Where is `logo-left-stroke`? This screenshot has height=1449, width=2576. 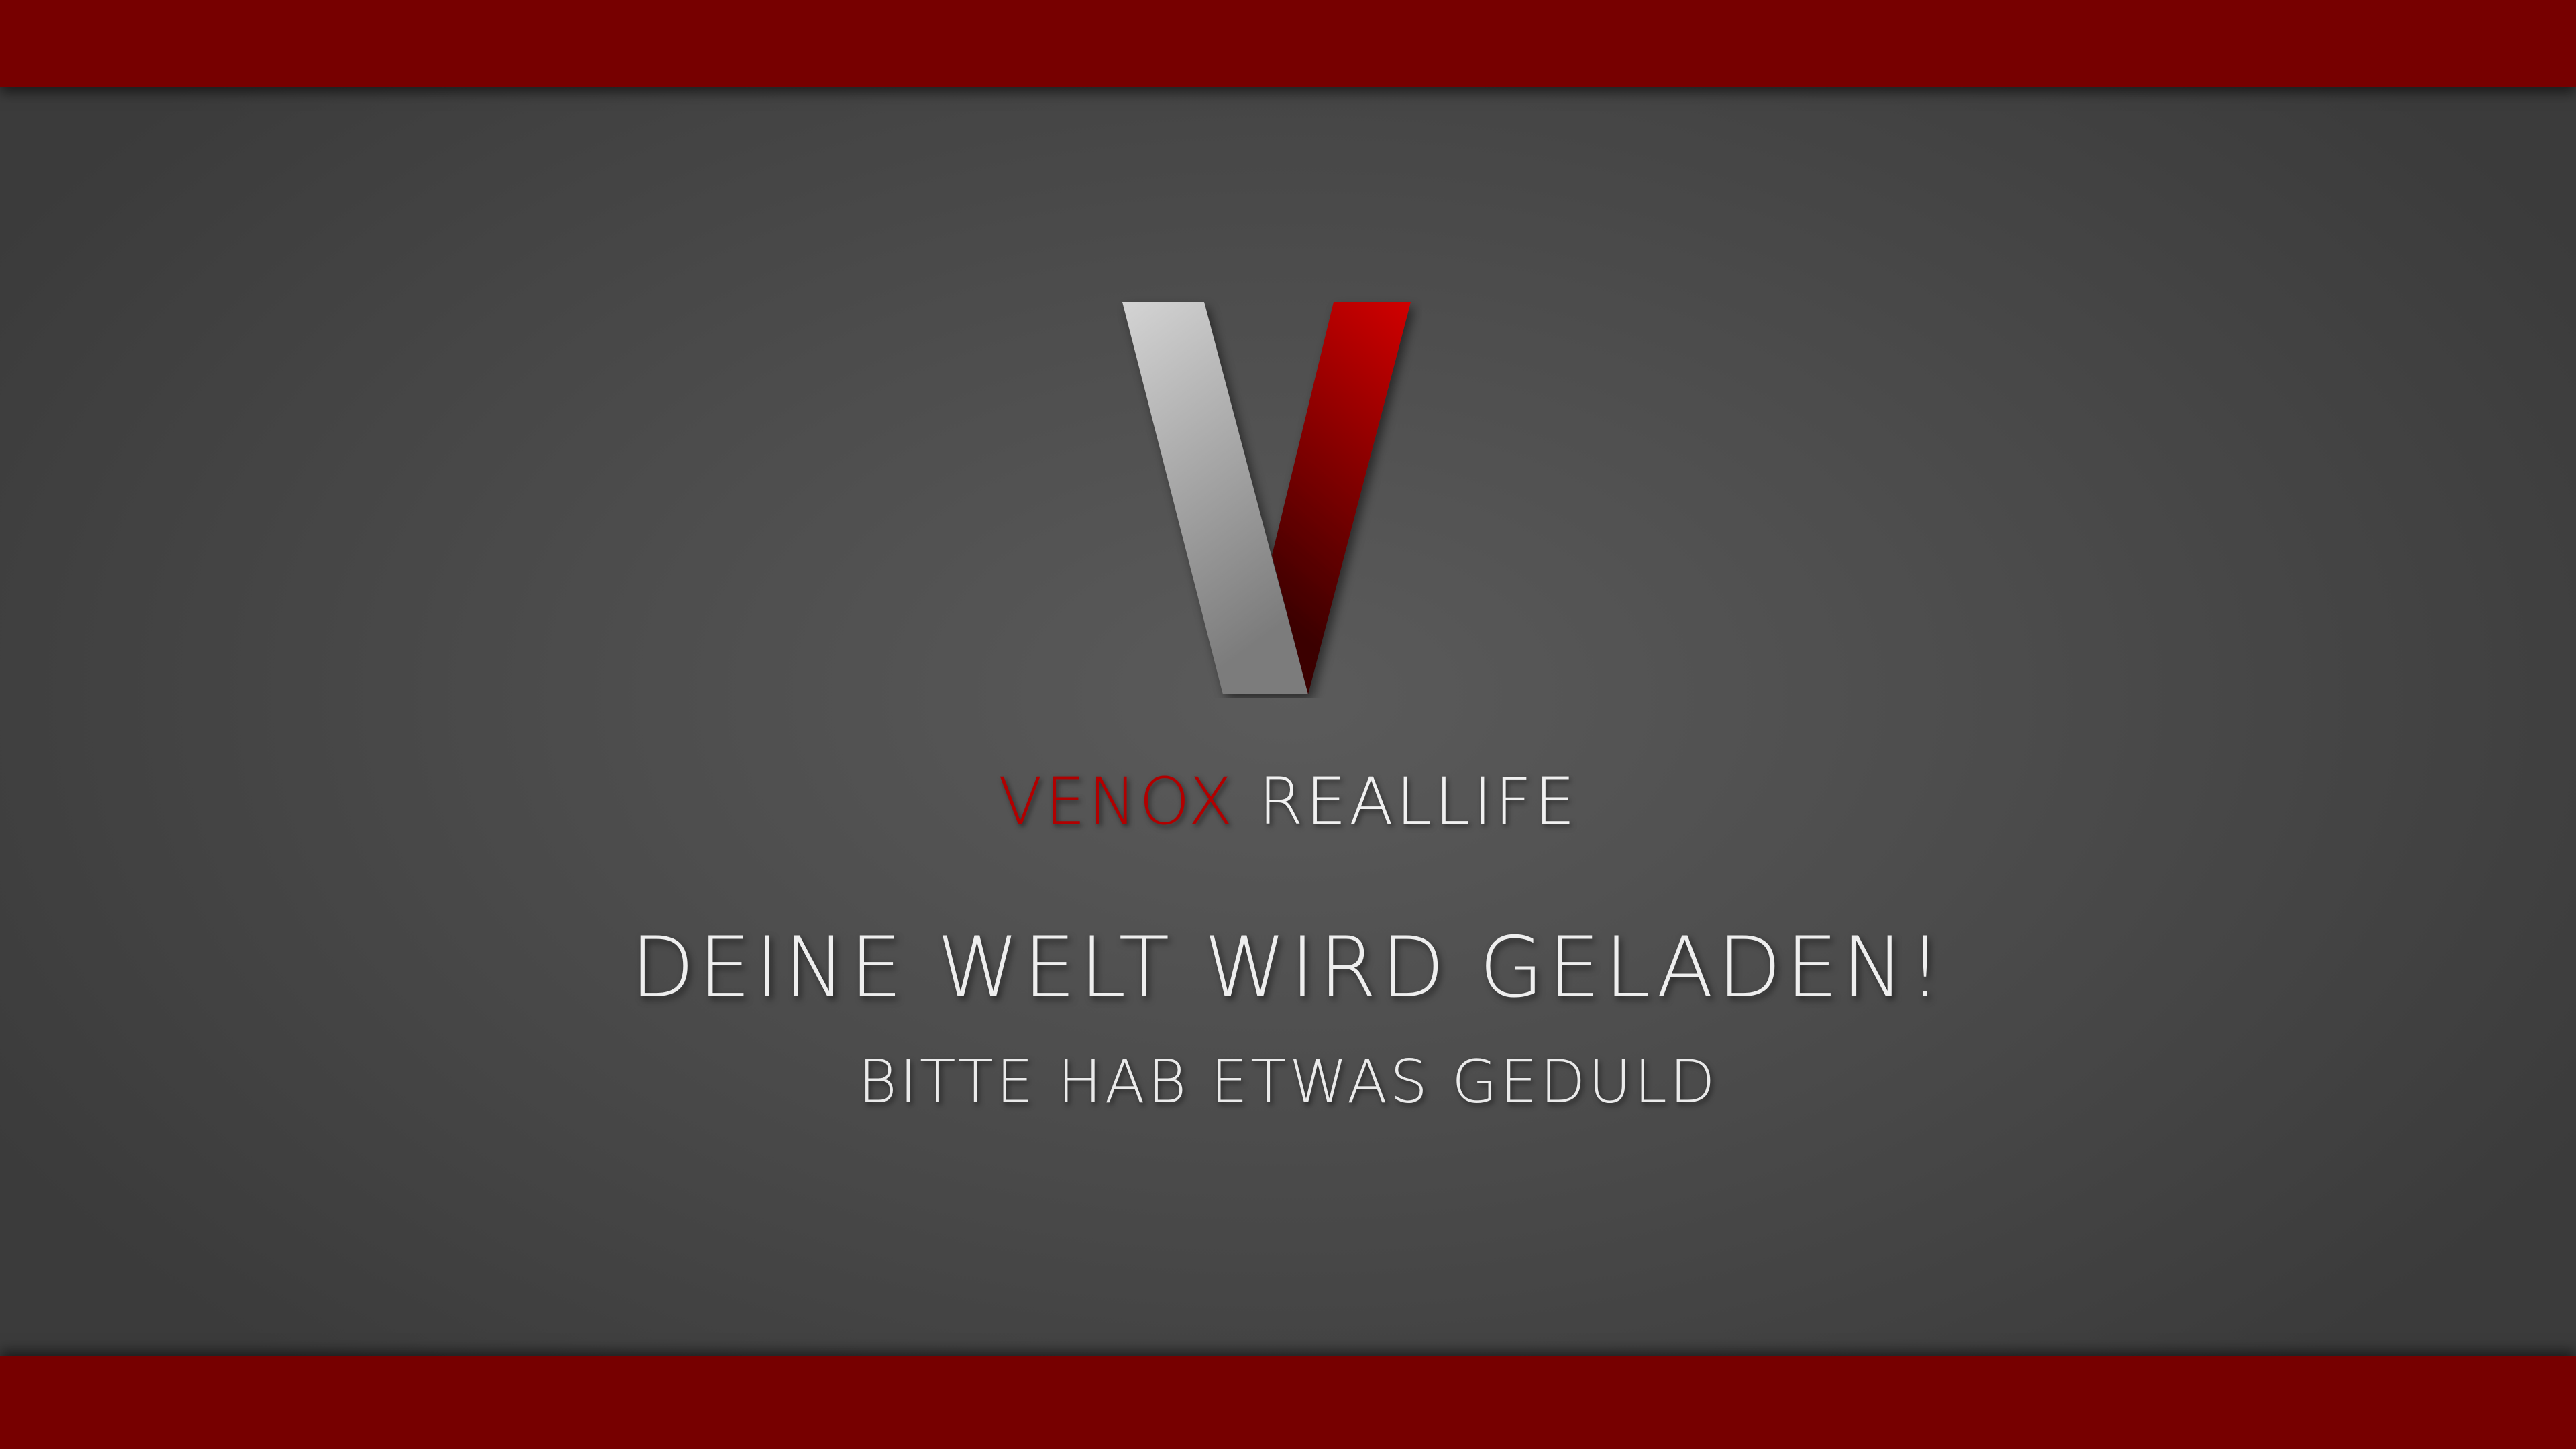 logo-left-stroke is located at coordinates (1215, 498).